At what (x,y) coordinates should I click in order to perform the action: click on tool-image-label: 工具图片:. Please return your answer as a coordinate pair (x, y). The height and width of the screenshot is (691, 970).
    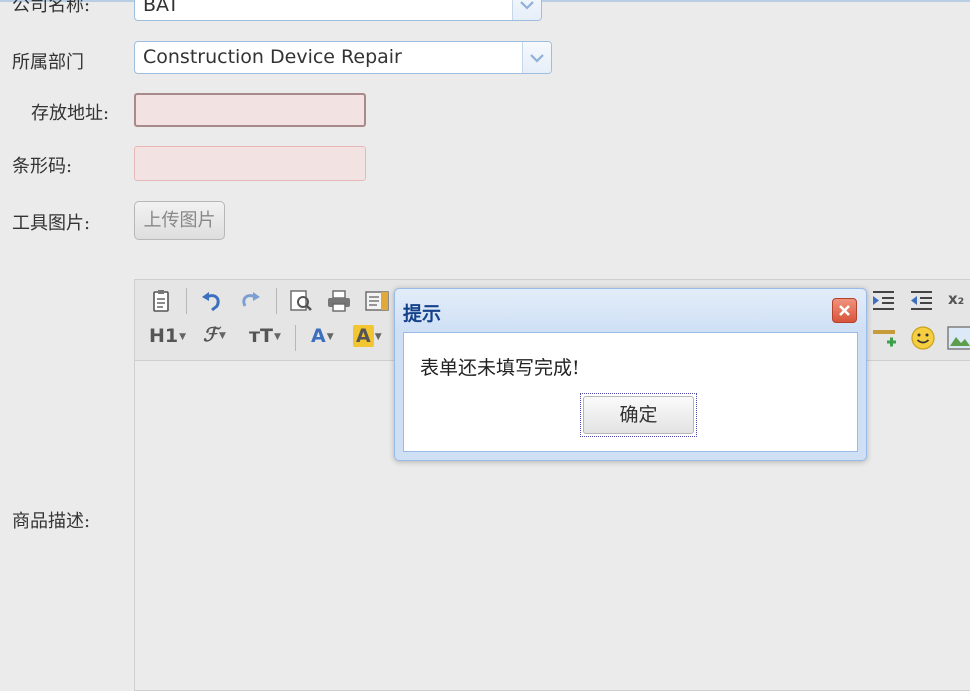
    Looking at the image, I should click on (51, 223).